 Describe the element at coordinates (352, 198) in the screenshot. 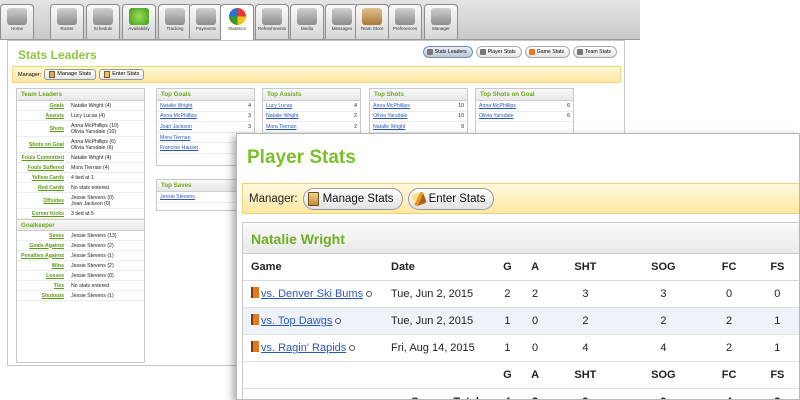

I see `player-manage-stats-button: Manage Stats` at that location.